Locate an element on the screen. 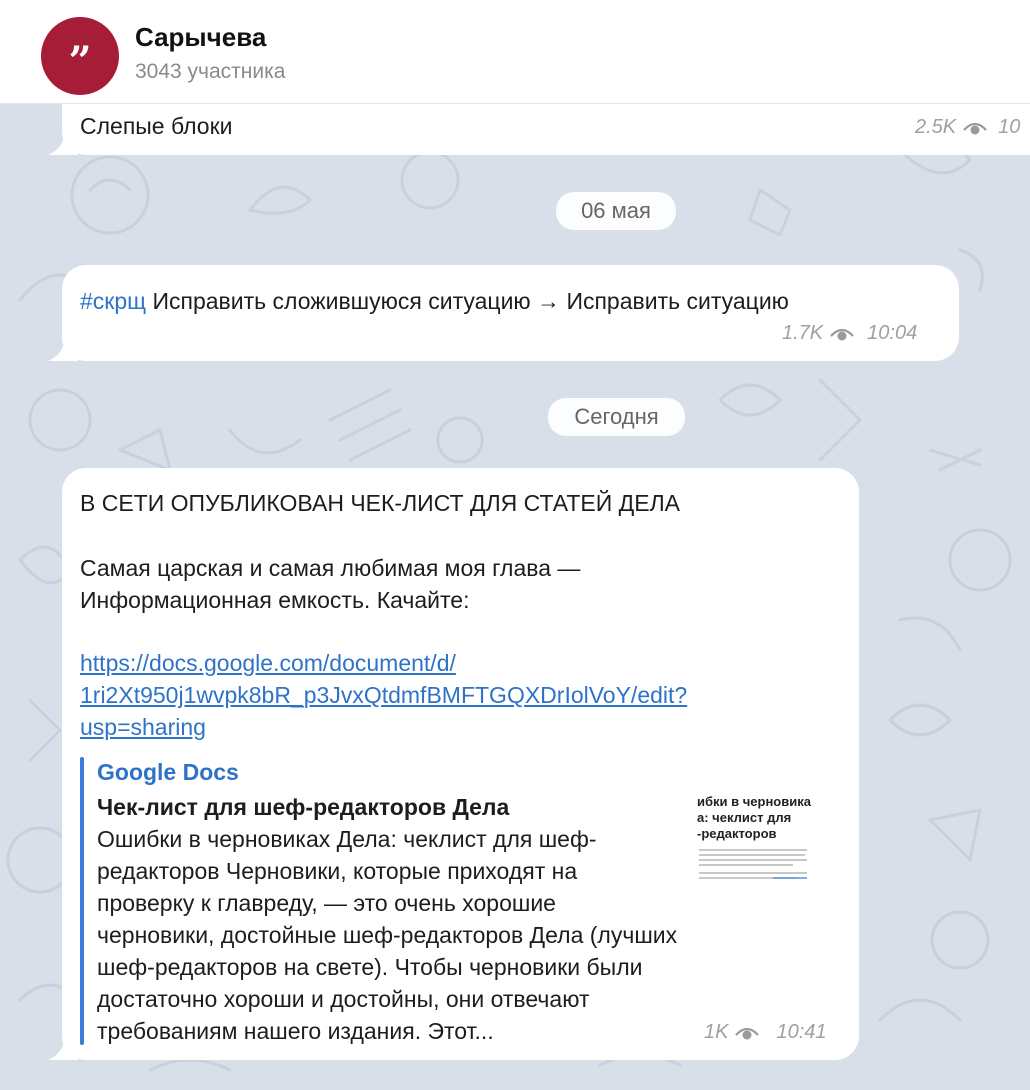 The image size is (1030, 1090). view-count: 1.7K is located at coordinates (803, 333).